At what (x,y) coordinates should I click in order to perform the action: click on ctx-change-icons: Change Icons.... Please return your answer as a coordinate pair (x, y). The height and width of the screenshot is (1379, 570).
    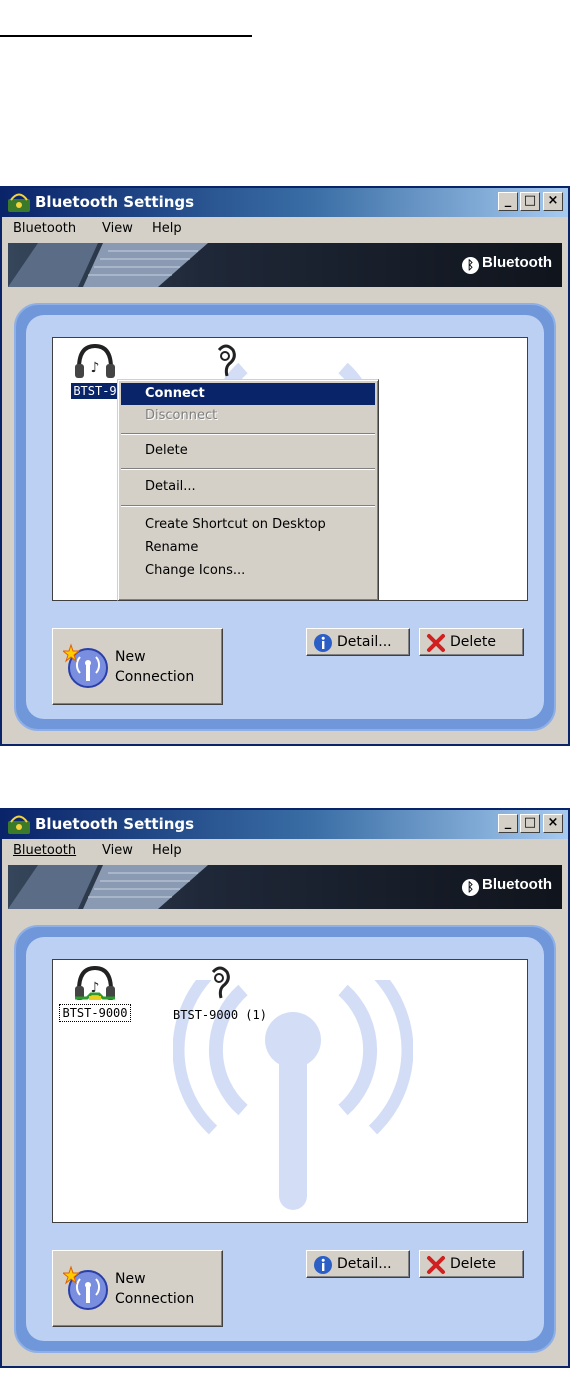
    Looking at the image, I should click on (248, 571).